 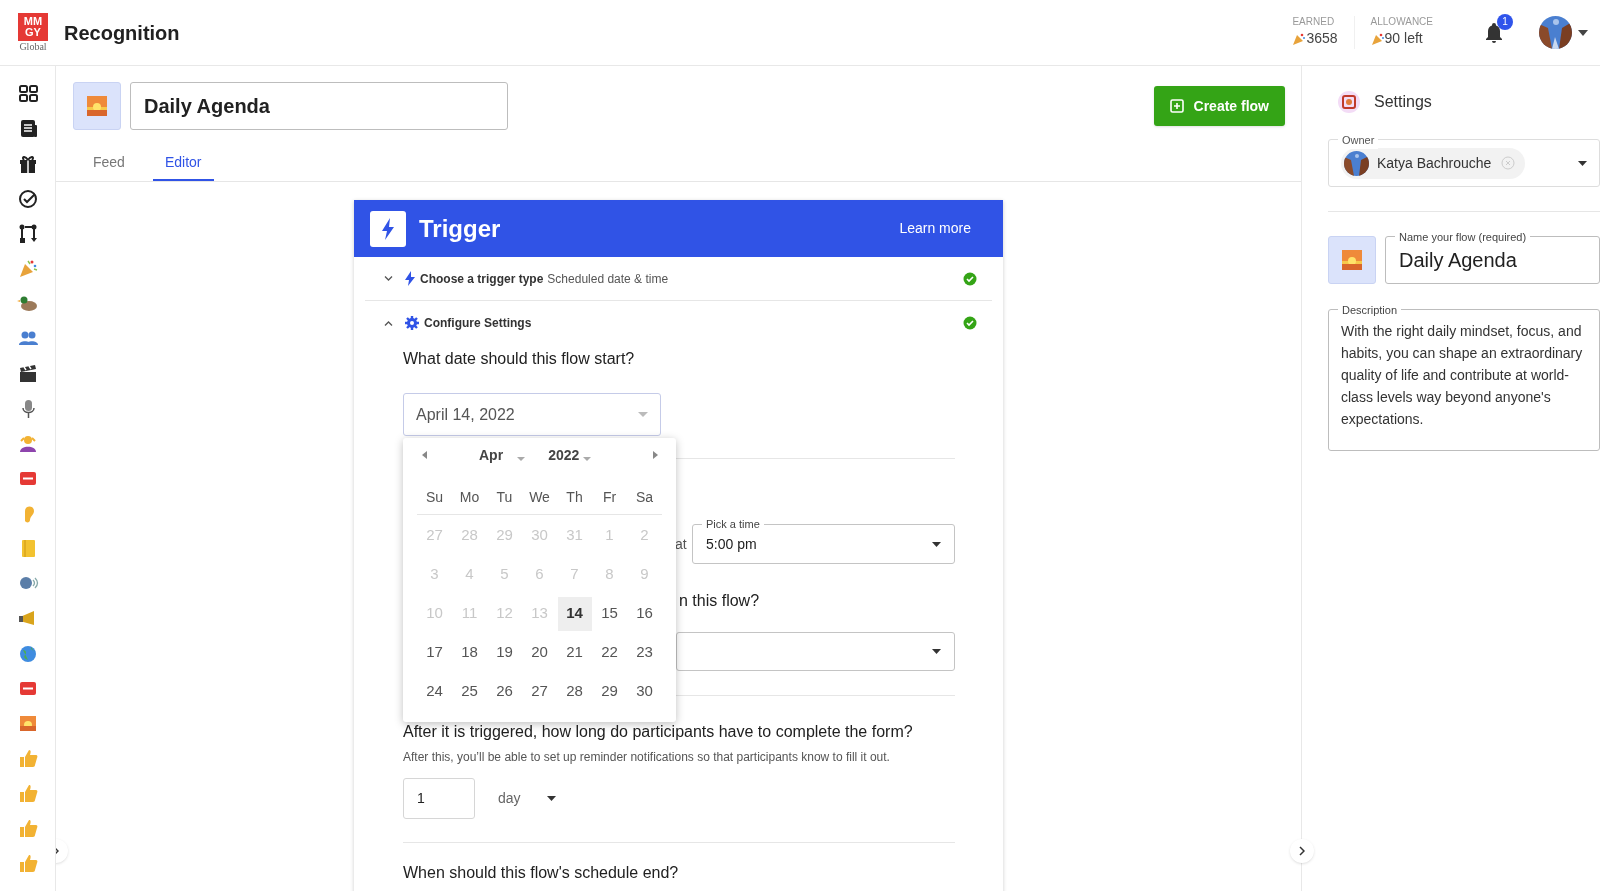 What do you see at coordinates (109, 163) in the screenshot?
I see `tab: Feed` at bounding box center [109, 163].